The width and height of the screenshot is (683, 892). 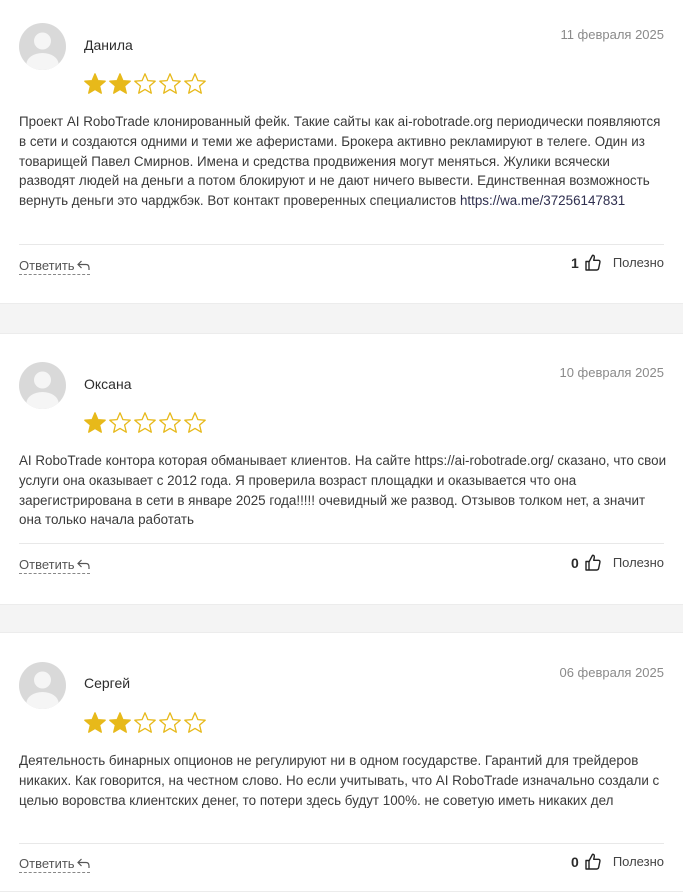 What do you see at coordinates (542, 200) in the screenshot?
I see `review-link: https://wa.me/37256147831` at bounding box center [542, 200].